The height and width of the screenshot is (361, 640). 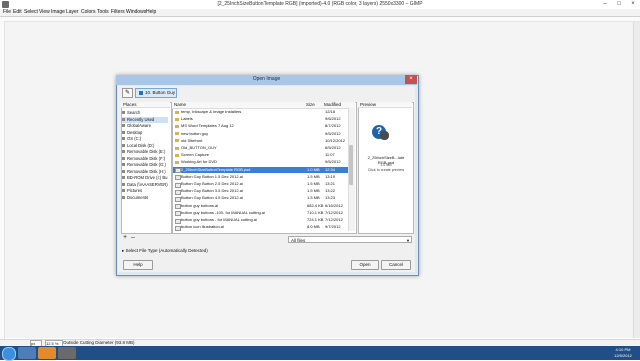 I want to click on menu-file: File, so click(x=7, y=12).